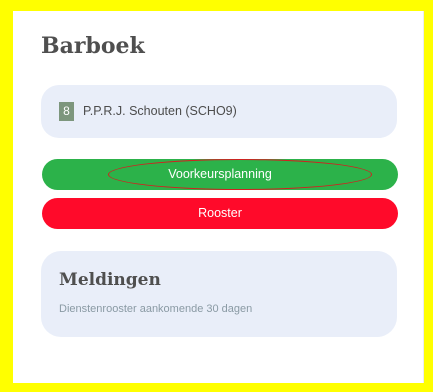 The height and width of the screenshot is (392, 433). What do you see at coordinates (160, 111) in the screenshot?
I see `user-name: P.P.R.J. Schouten (SCHO9)` at bounding box center [160, 111].